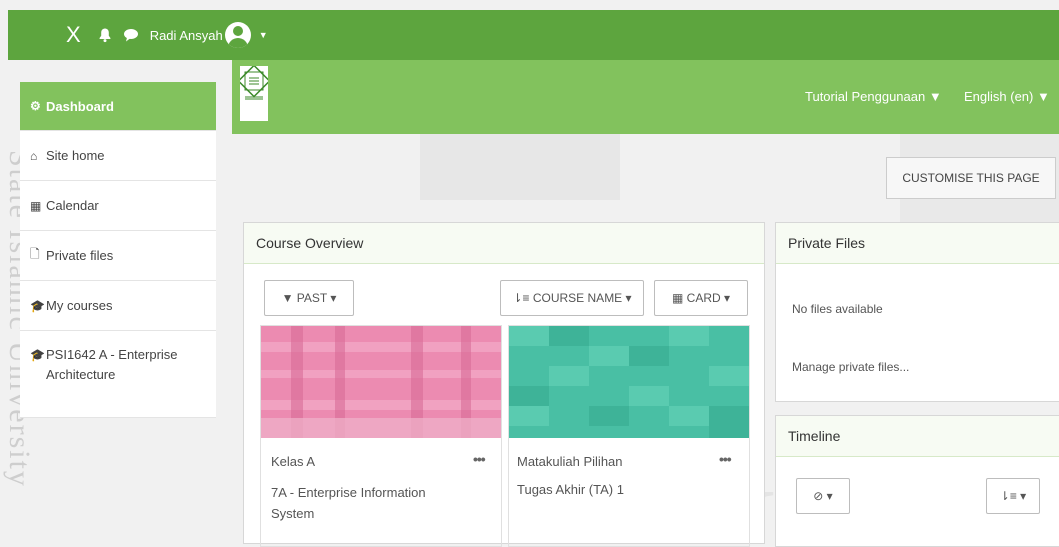 This screenshot has width=1059, height=547. Describe the element at coordinates (1013, 496) in the screenshot. I see `timeline-sort-button: ⇂≡ ▾` at that location.